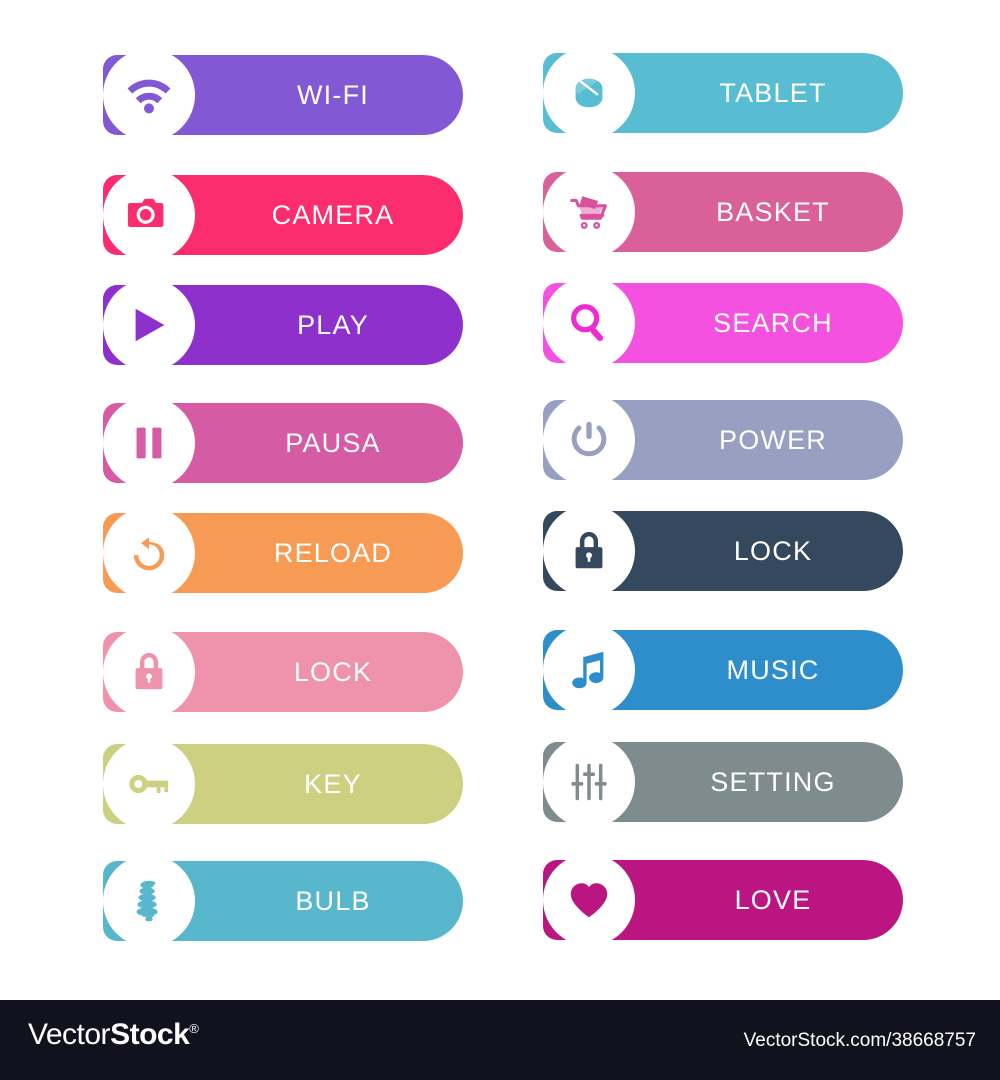 The height and width of the screenshot is (1080, 1000). I want to click on button-bulb: BULB, so click(283, 901).